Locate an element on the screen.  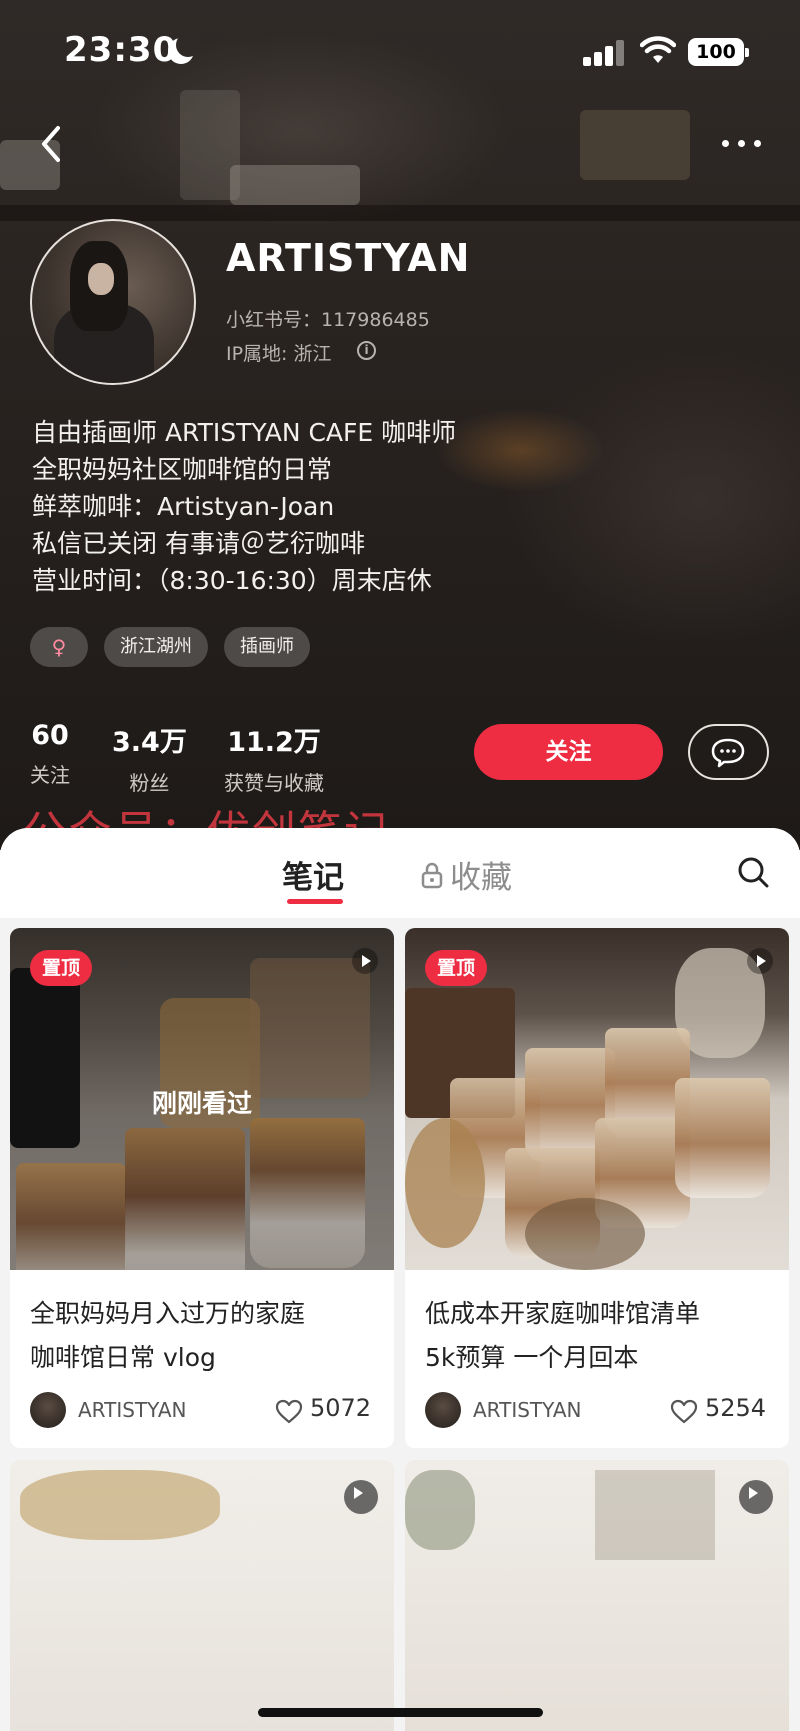
like-count: 5072 is located at coordinates (341, 1408).